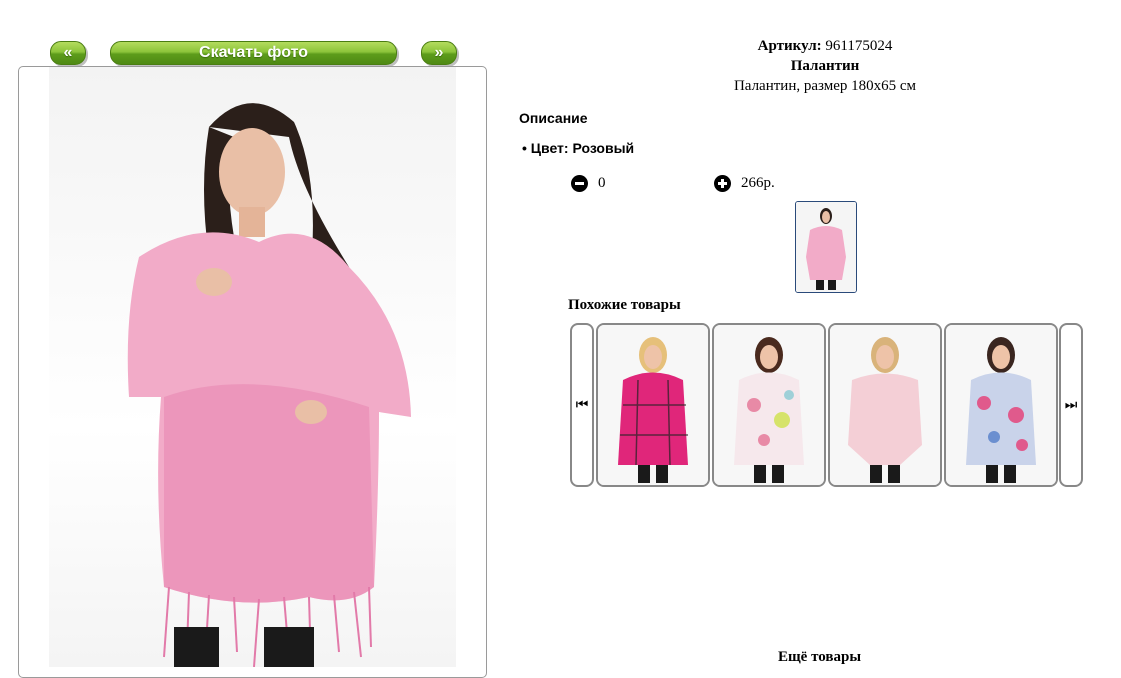 Image resolution: width=1121 pixels, height=678 pixels. What do you see at coordinates (68, 53) in the screenshot?
I see `prev-photo-button: «` at bounding box center [68, 53].